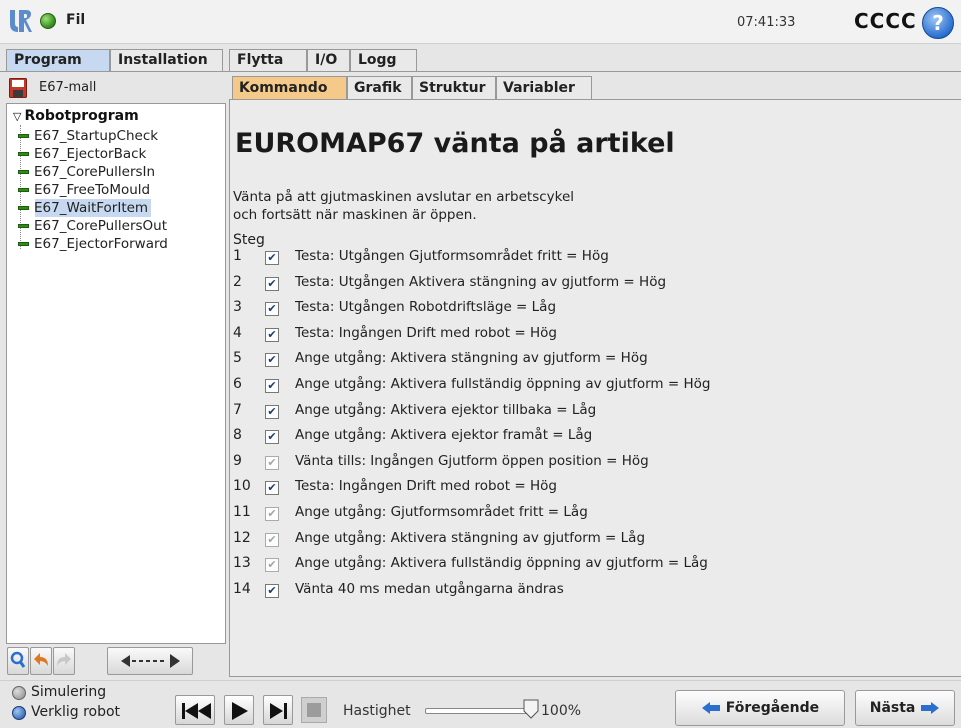 The width and height of the screenshot is (961, 728). Describe the element at coordinates (885, 21) in the screenshot. I see `robot-name: CCCC` at that location.